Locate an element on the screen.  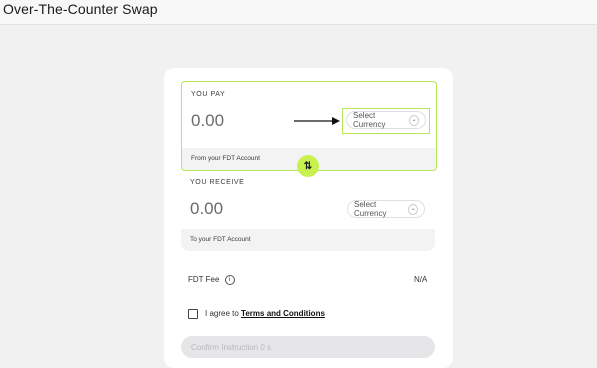
terms-text: I agree to Terms and Conditions is located at coordinates (265, 313).